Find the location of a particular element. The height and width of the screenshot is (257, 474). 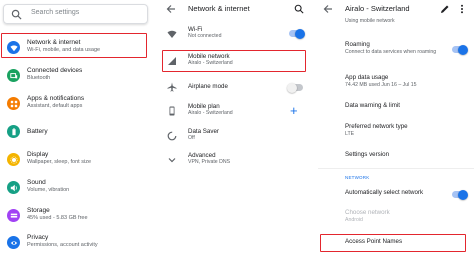

preferred-network-row: Preferred network type LTE is located at coordinates (396, 131).